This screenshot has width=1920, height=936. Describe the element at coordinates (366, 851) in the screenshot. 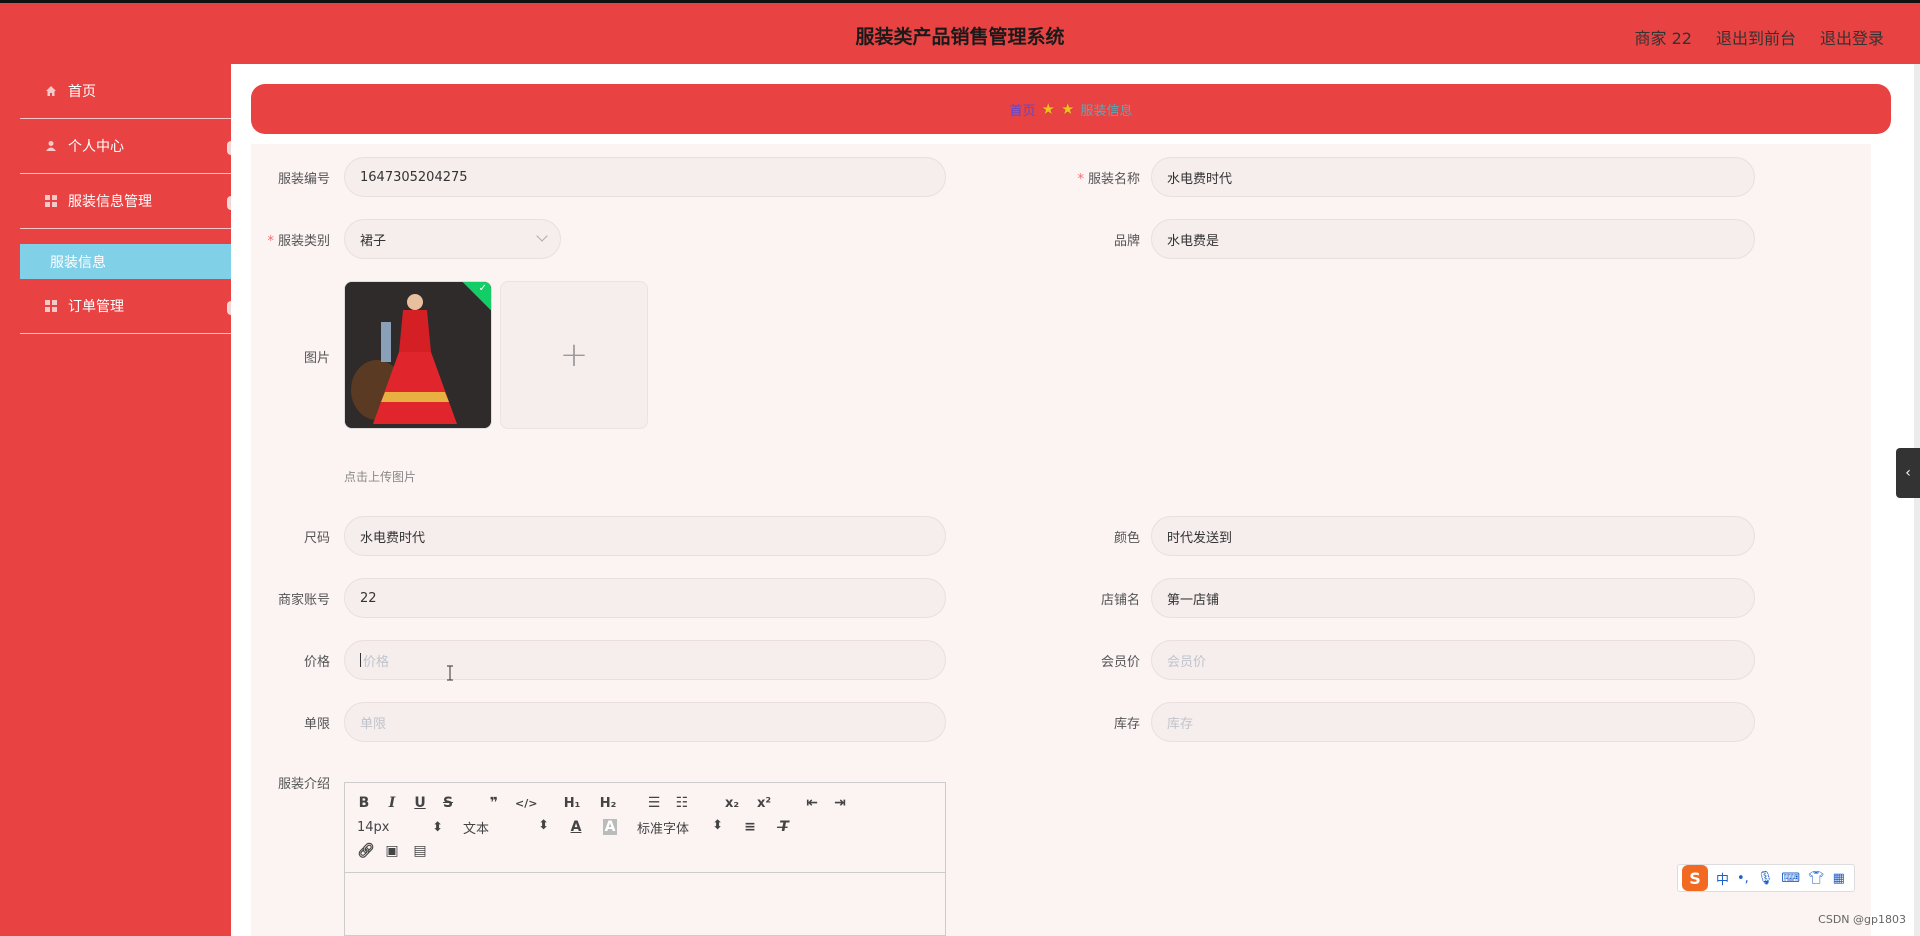

I see `link-icon: 🔗︎` at that location.